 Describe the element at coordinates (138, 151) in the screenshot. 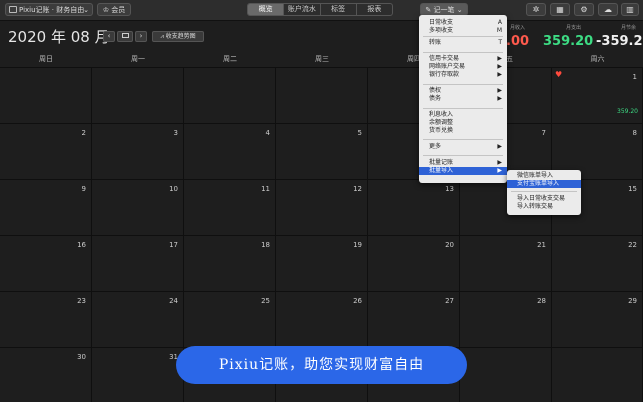

I see `day-cell: 3` at that location.